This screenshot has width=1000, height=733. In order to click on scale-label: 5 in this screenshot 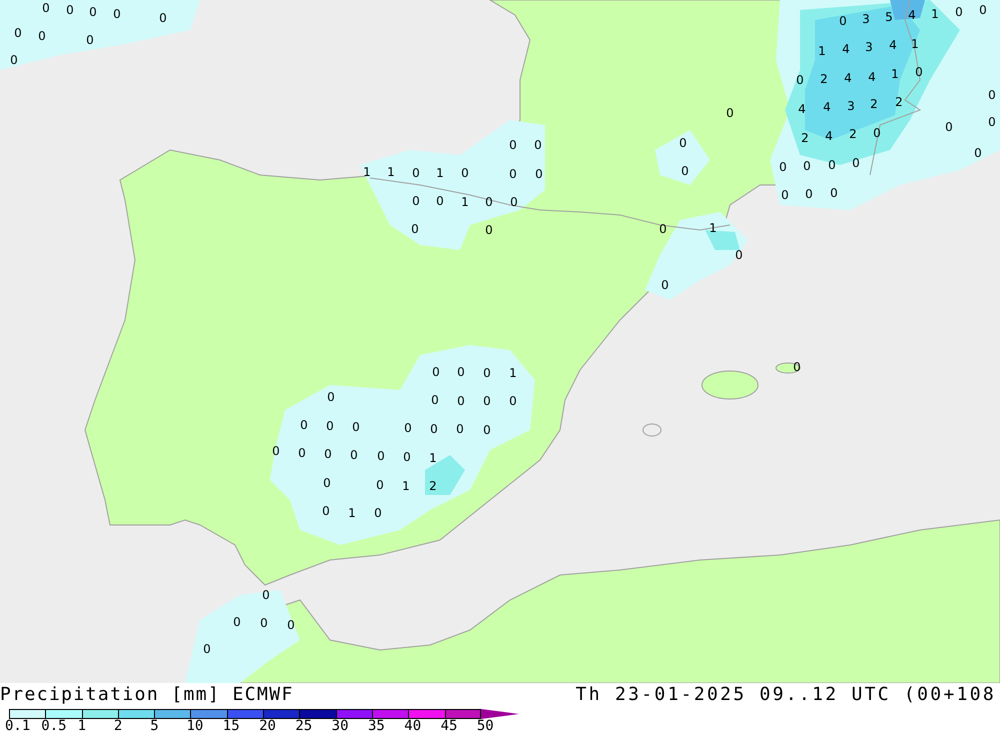, I will do `click(154, 725)`.